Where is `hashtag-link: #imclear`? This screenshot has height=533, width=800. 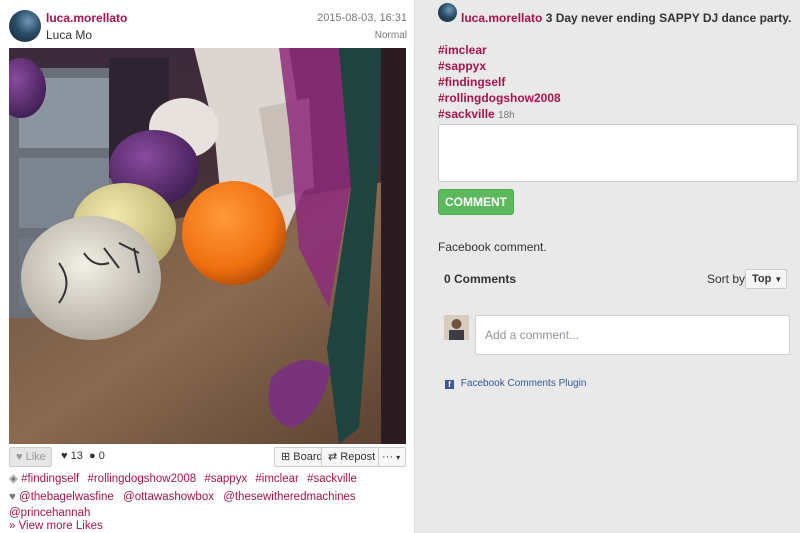
hashtag-link: #imclear is located at coordinates (462, 50).